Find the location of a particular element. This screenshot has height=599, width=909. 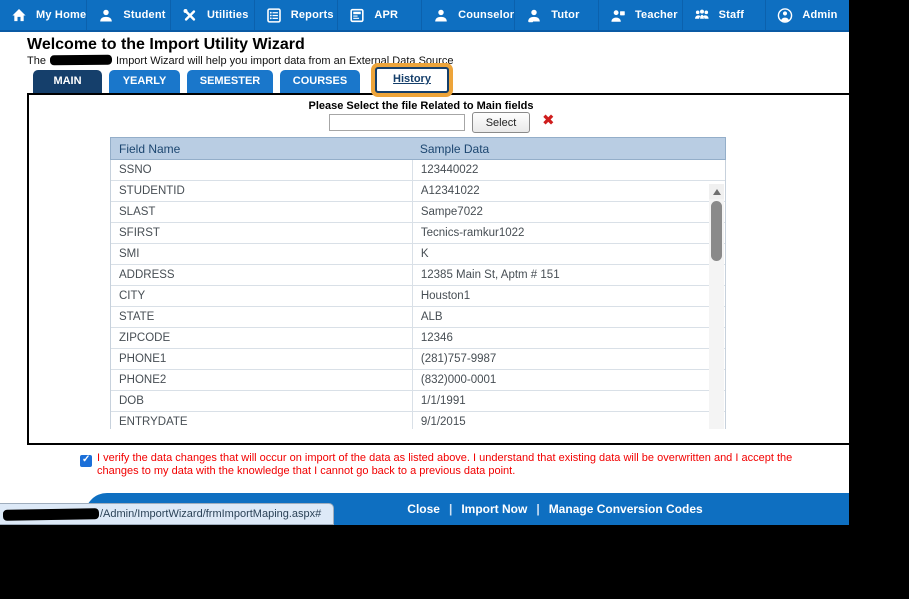

field-name-cell: SMI is located at coordinates (129, 254).